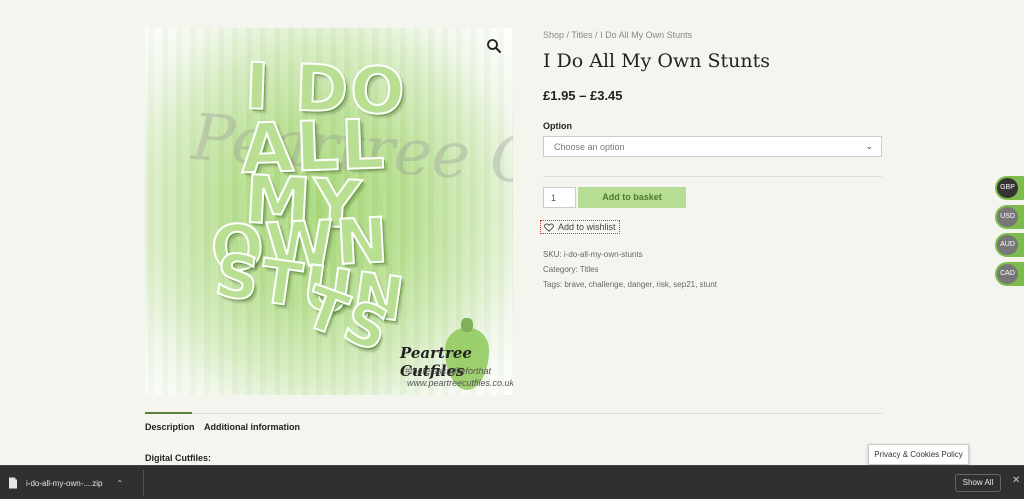 Image resolution: width=1024 pixels, height=499 pixels. I want to click on quantity-input: 1, so click(559, 197).